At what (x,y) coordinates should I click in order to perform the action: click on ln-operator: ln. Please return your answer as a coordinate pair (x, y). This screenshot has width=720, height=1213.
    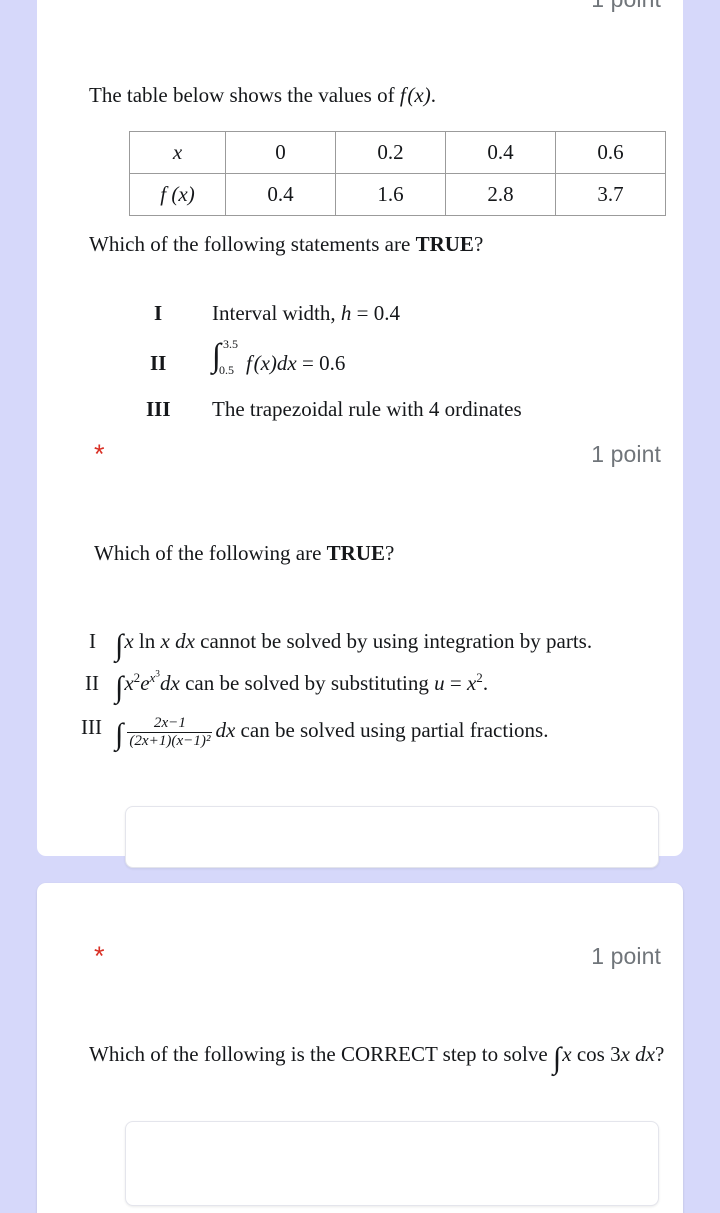
    Looking at the image, I should click on (147, 641).